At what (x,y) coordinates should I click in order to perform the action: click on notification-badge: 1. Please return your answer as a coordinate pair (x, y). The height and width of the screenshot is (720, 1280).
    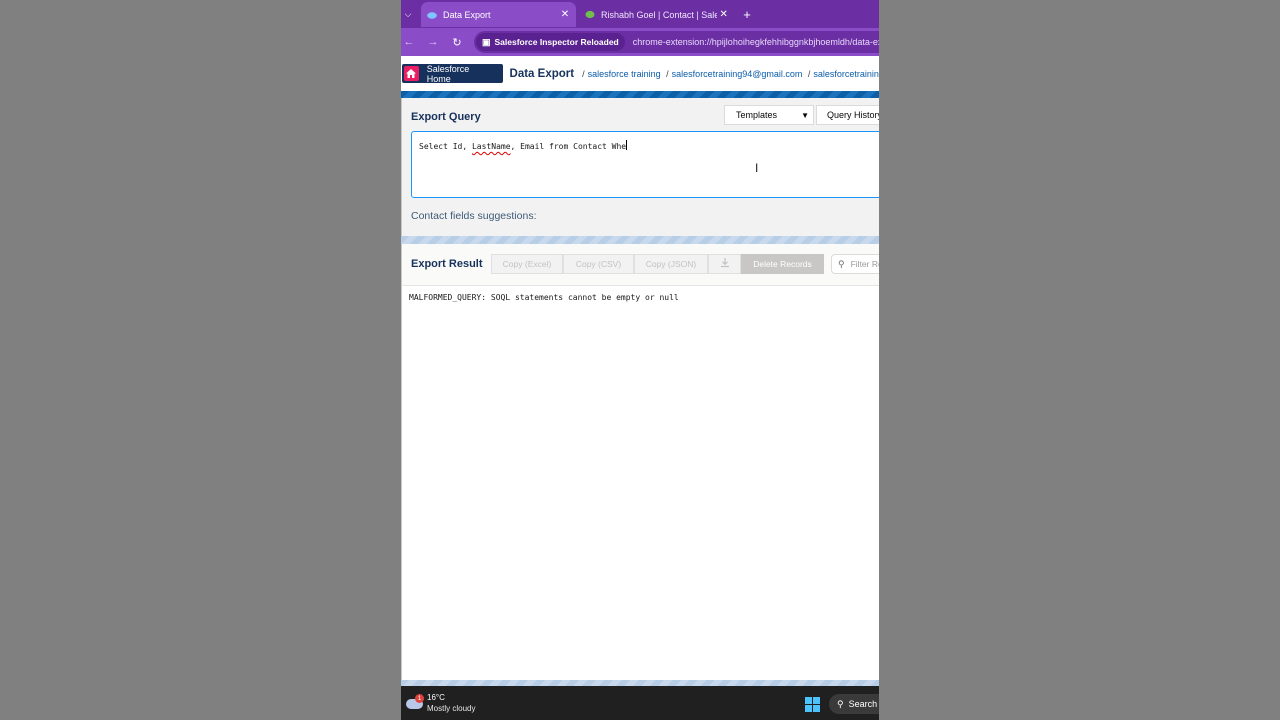
    Looking at the image, I should click on (419, 698).